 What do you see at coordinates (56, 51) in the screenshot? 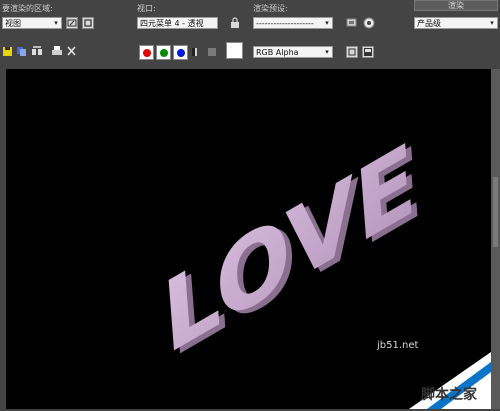
I see `print-icon` at bounding box center [56, 51].